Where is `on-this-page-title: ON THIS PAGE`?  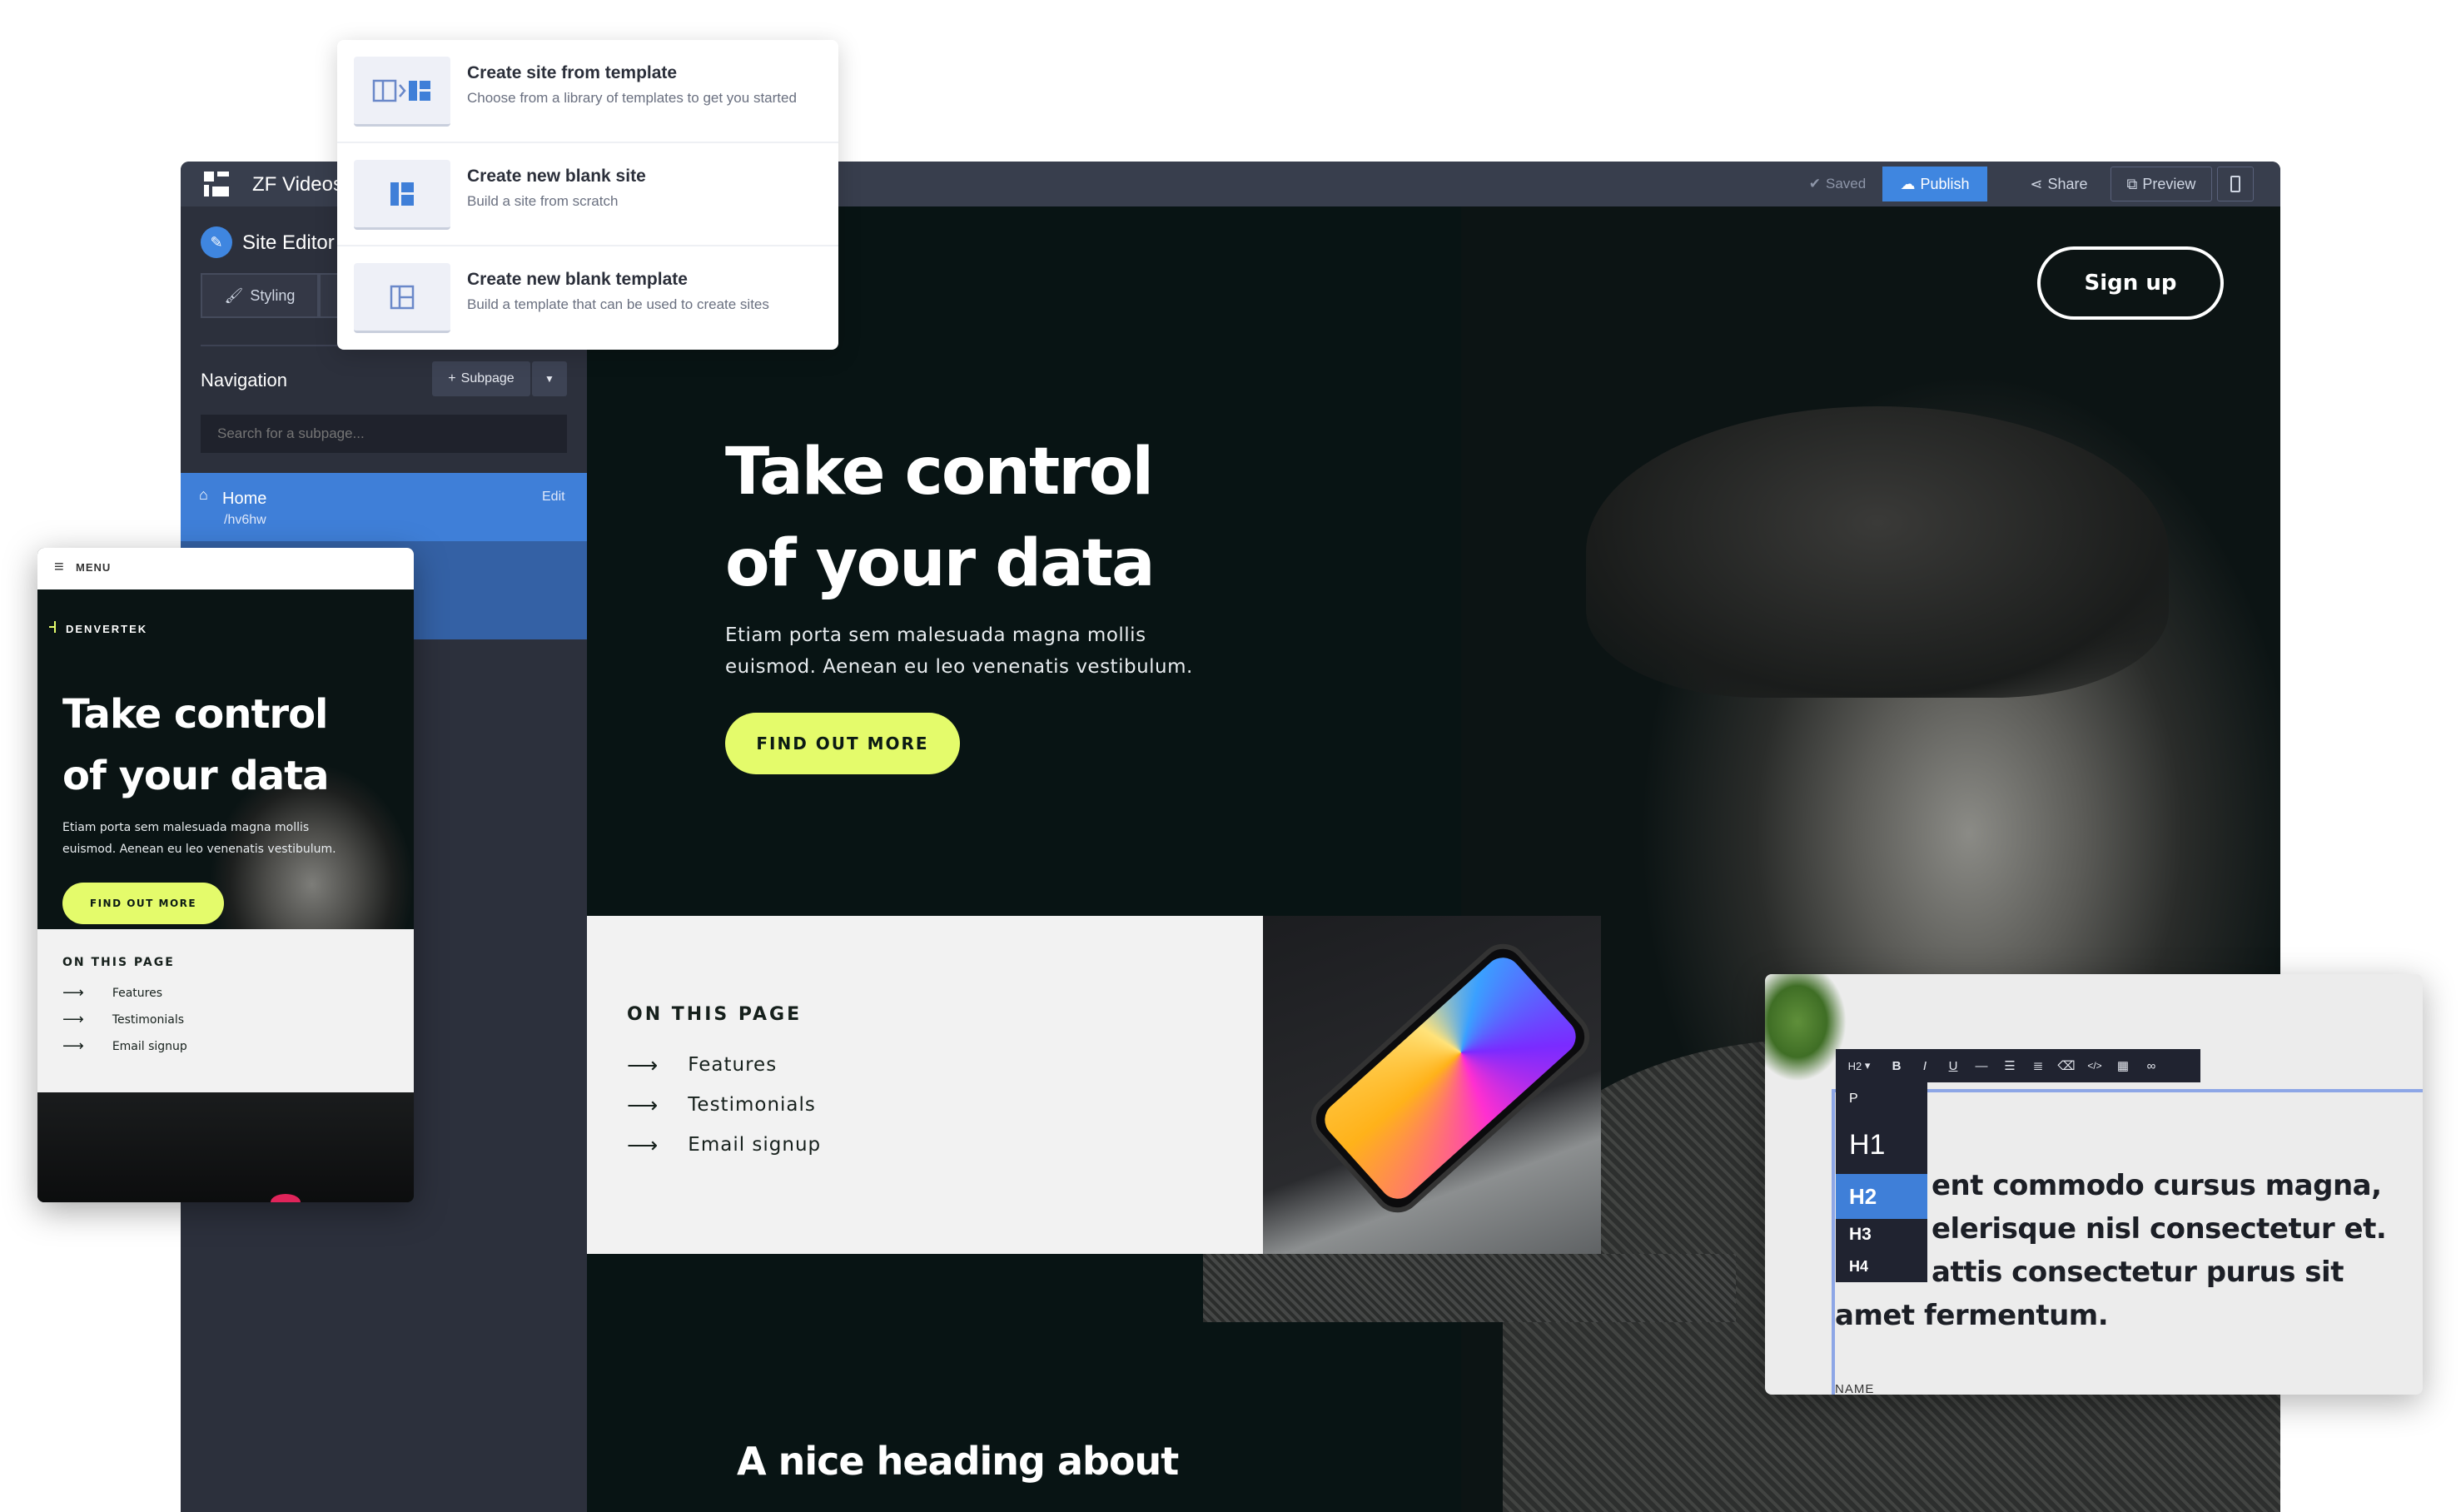
on-this-page-title: ON THIS PAGE is located at coordinates (715, 1015).